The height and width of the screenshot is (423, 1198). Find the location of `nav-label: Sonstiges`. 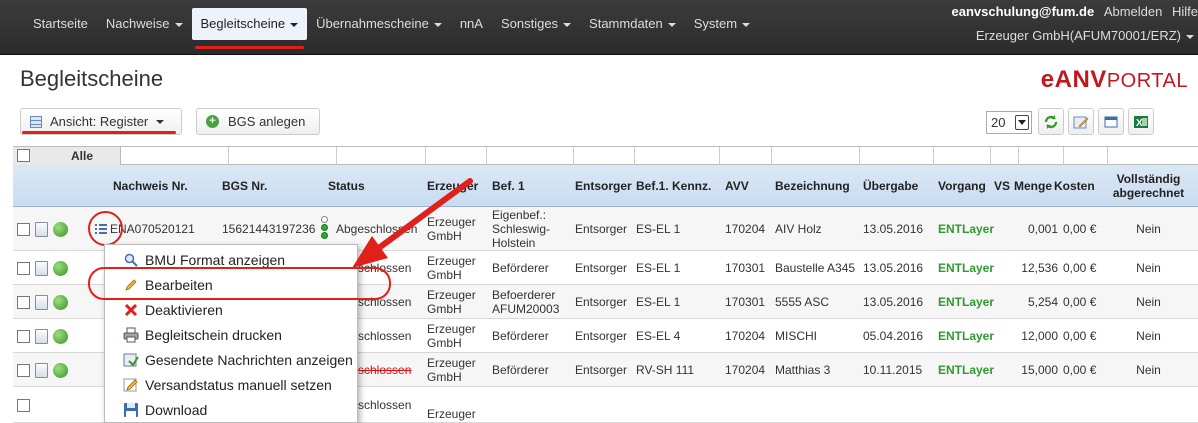

nav-label: Sonstiges is located at coordinates (529, 23).